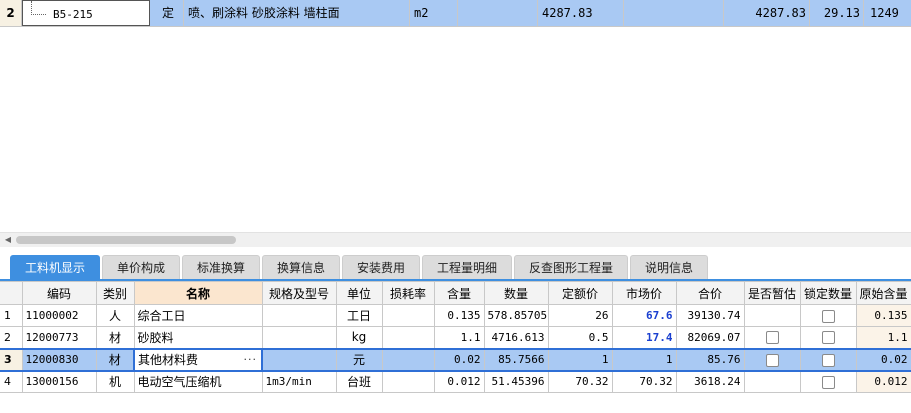 This screenshot has height=413, width=911. What do you see at coordinates (516, 337) in the screenshot?
I see `cell-quantity: 4716.613` at bounding box center [516, 337].